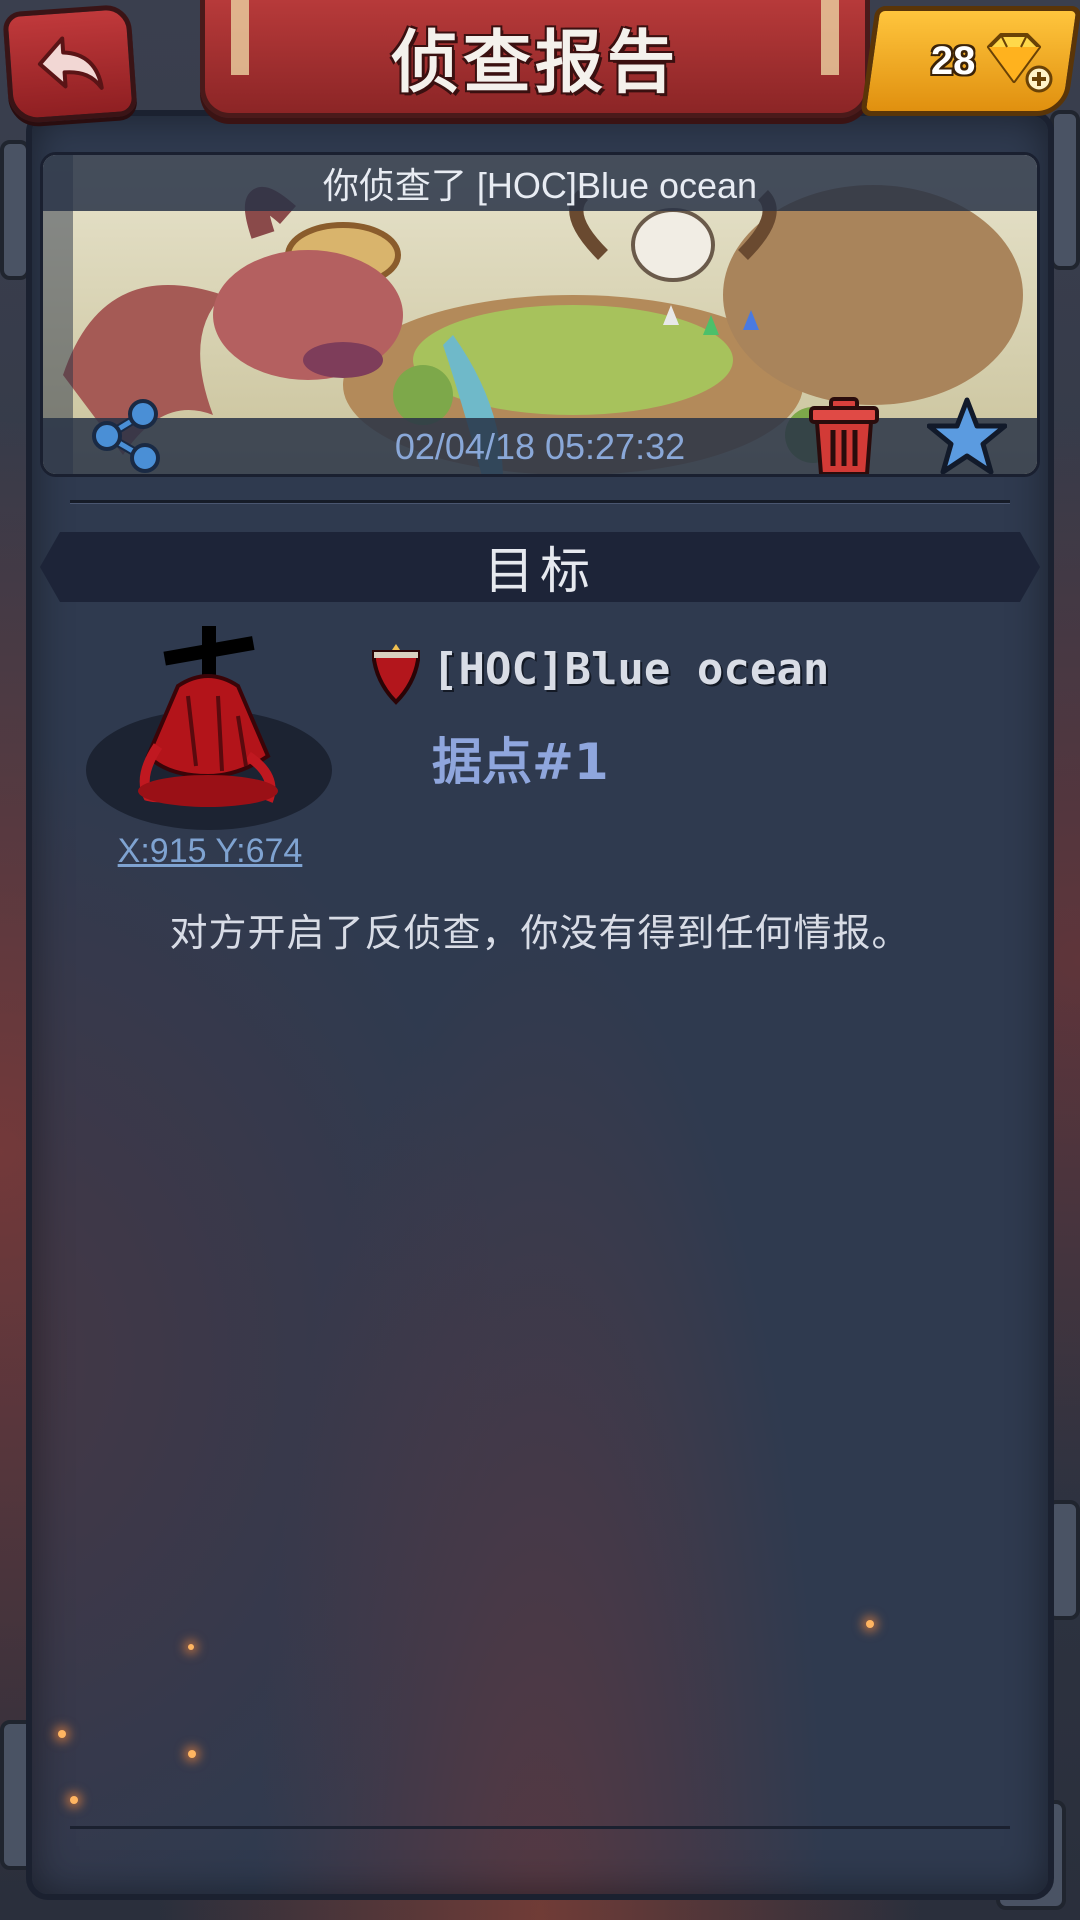 The width and height of the screenshot is (1080, 1920). What do you see at coordinates (540, 571) in the screenshot?
I see `section-title: 目标` at bounding box center [540, 571].